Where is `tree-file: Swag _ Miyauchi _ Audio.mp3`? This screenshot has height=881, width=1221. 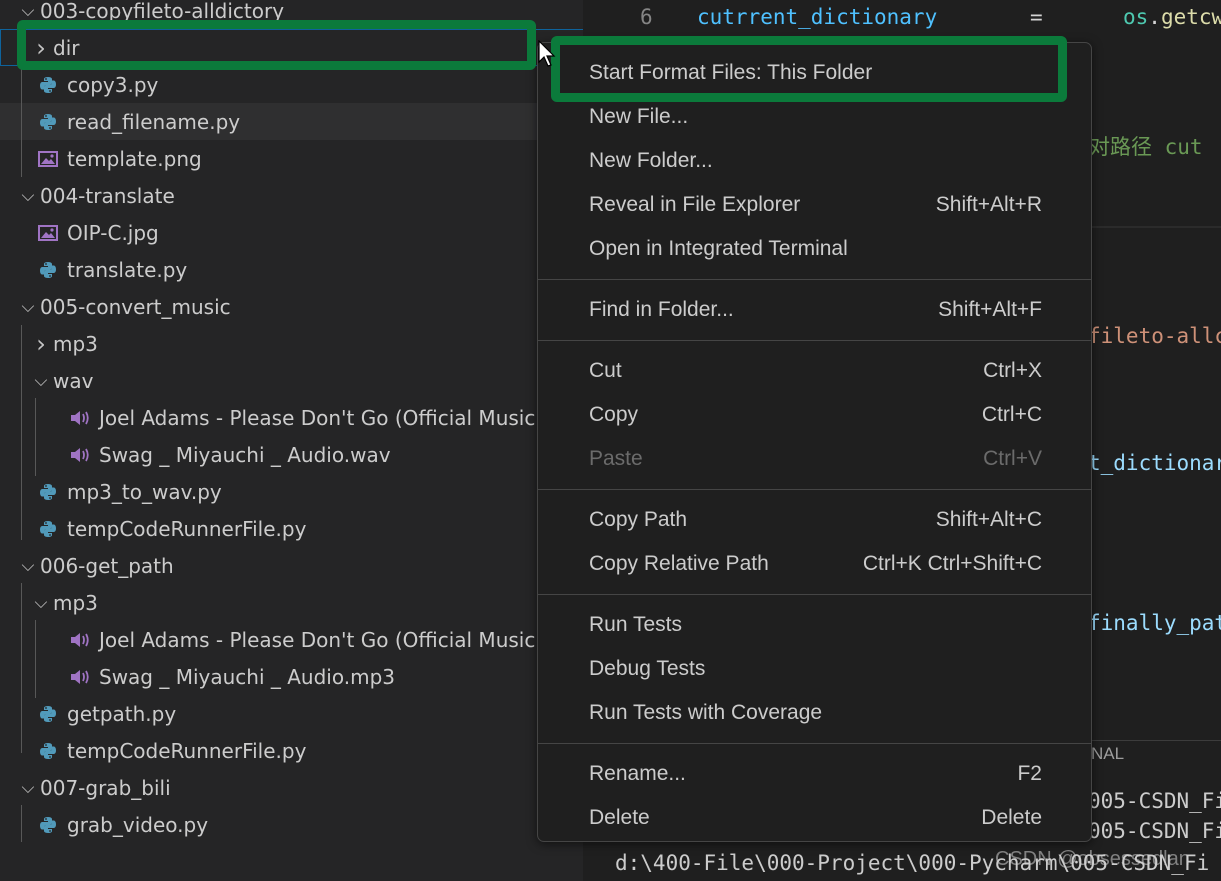 tree-file: Swag _ Miyauchi _ Audio.mp3 is located at coordinates (291, 676).